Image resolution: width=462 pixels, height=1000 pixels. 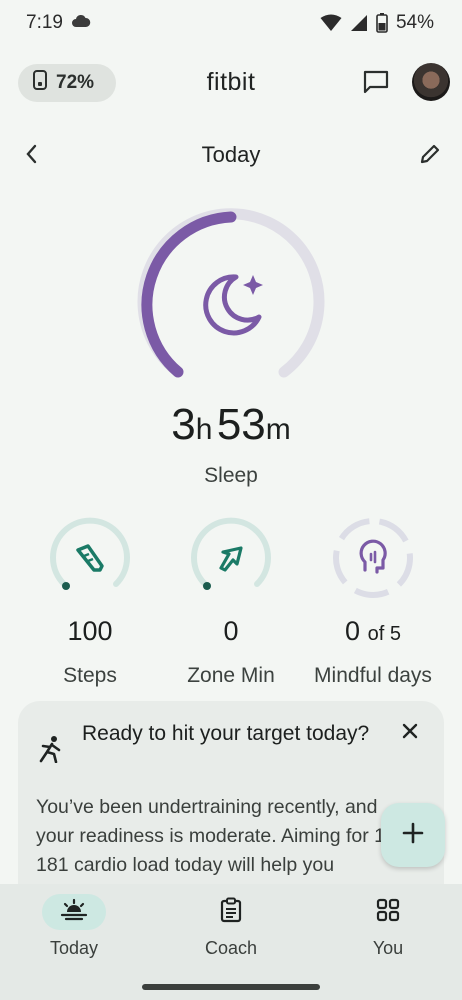 I want to click on stat-steps: 100 Steps, so click(x=90, y=602).